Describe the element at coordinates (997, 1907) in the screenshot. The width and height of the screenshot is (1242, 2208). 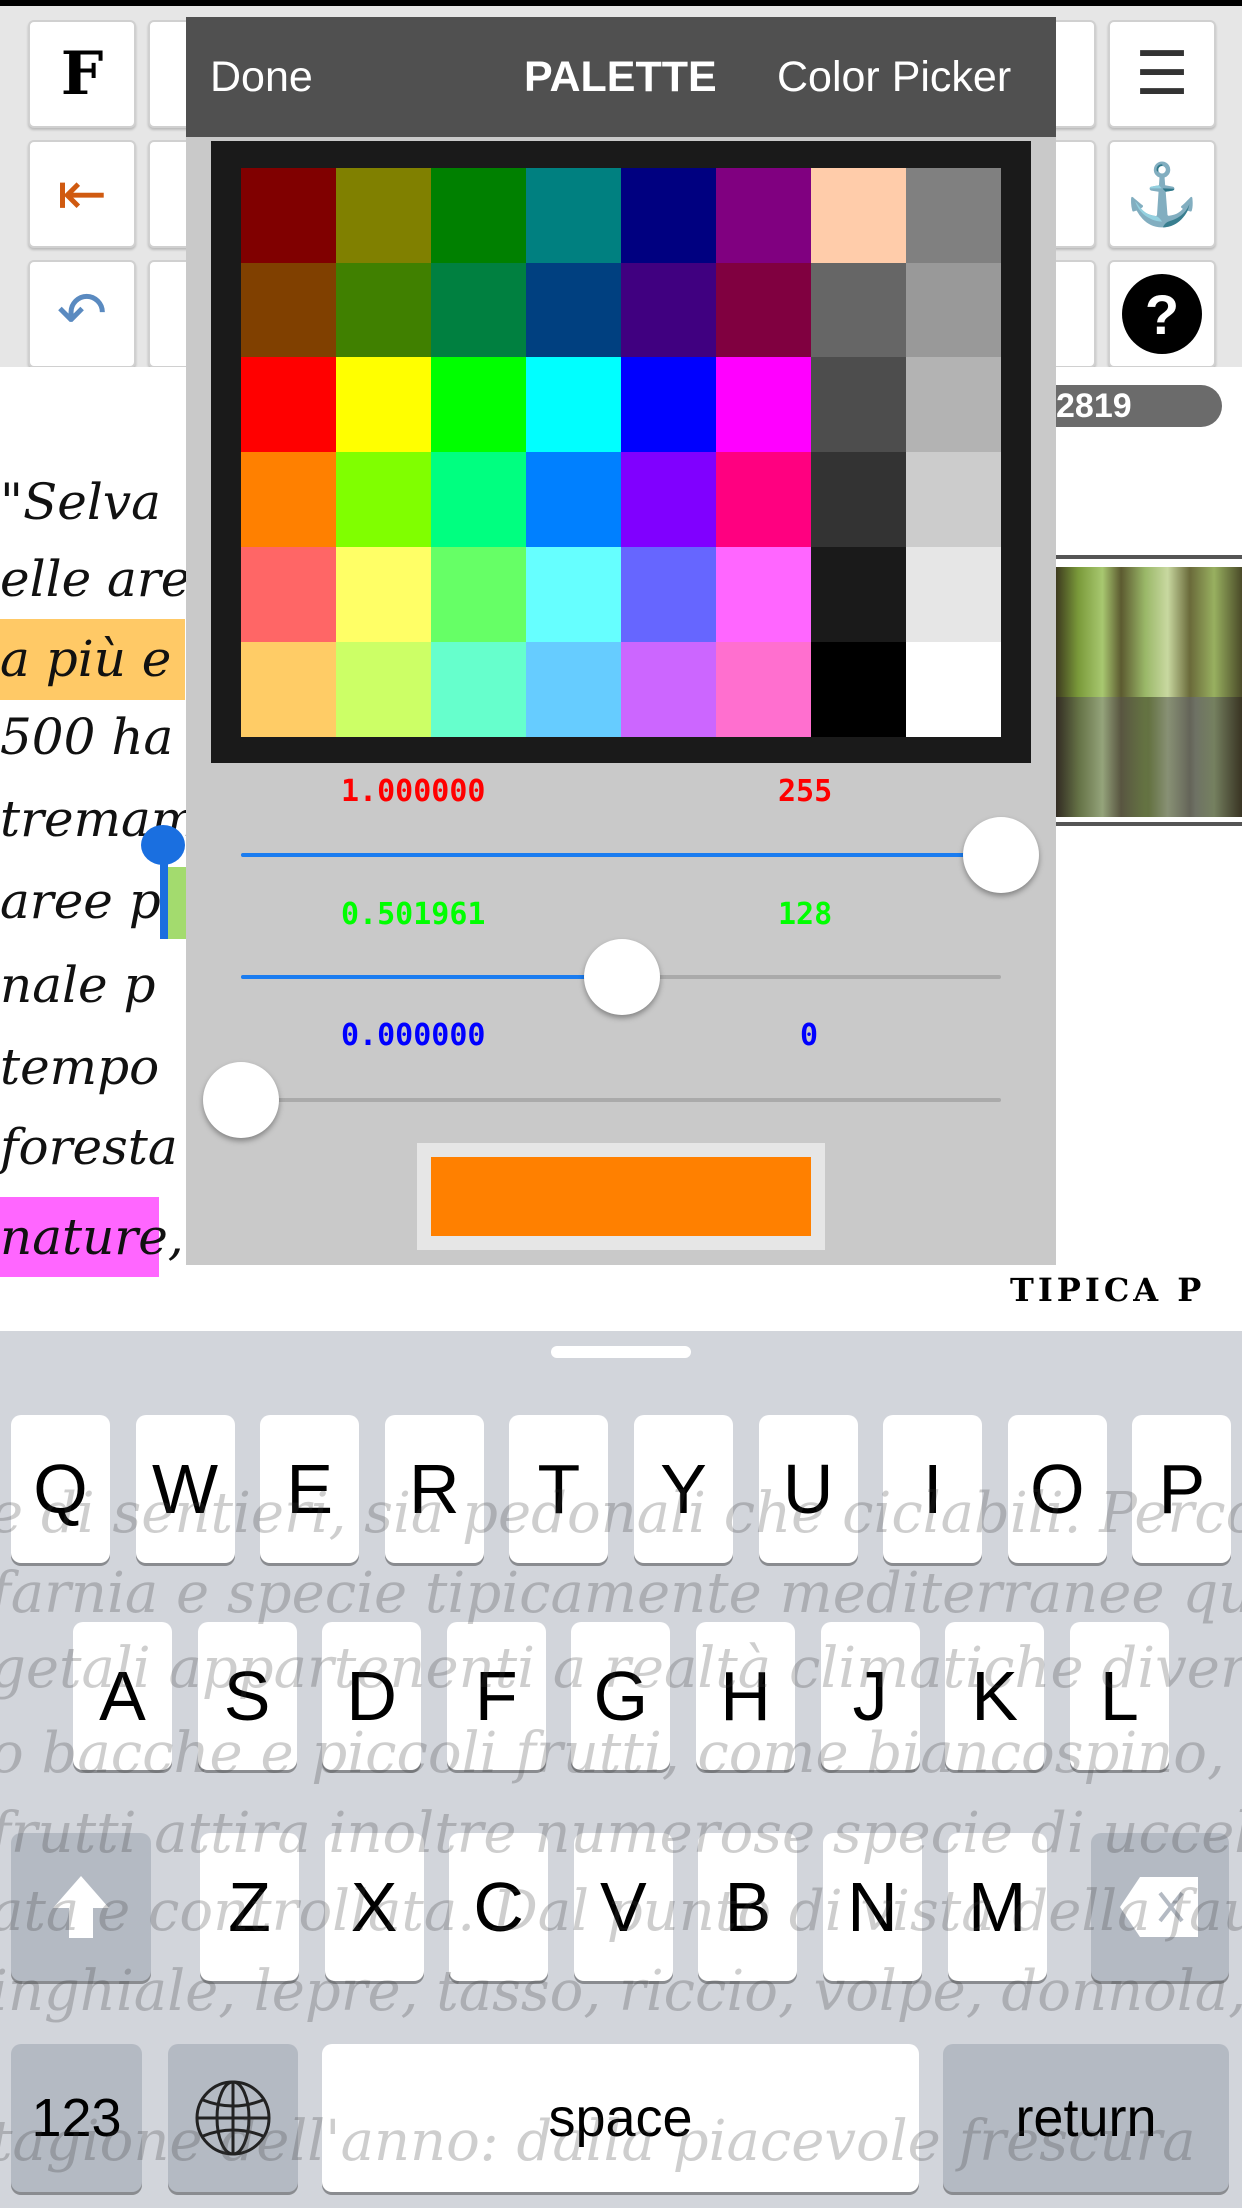
I see `key-m: M` at that location.